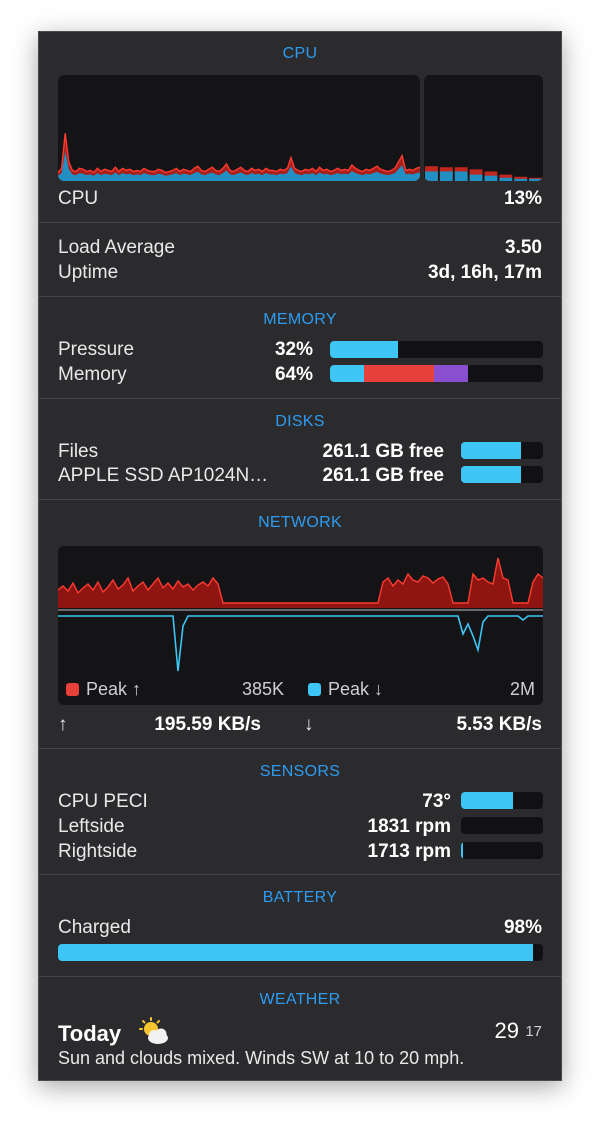 This screenshot has height=1126, width=600. Describe the element at coordinates (78, 198) in the screenshot. I see `cpu-label: CPU` at that location.